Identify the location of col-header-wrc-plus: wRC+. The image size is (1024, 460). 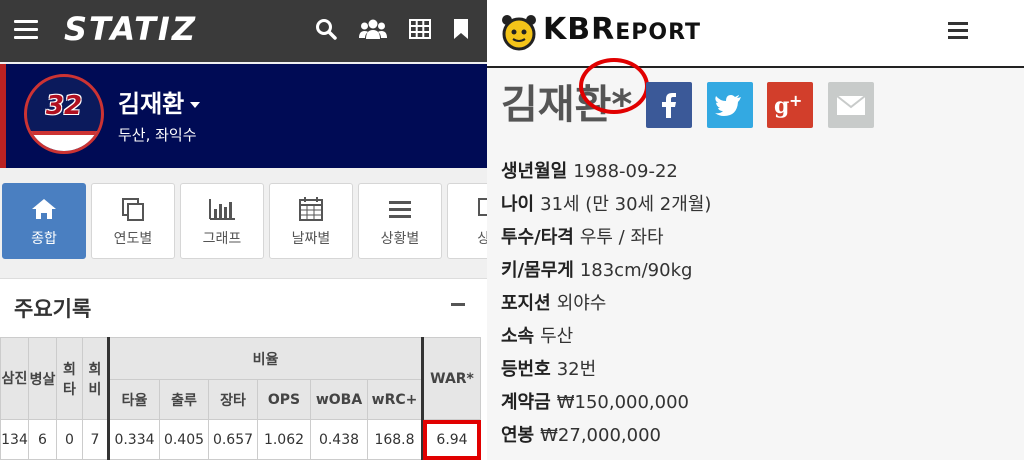
(395, 399).